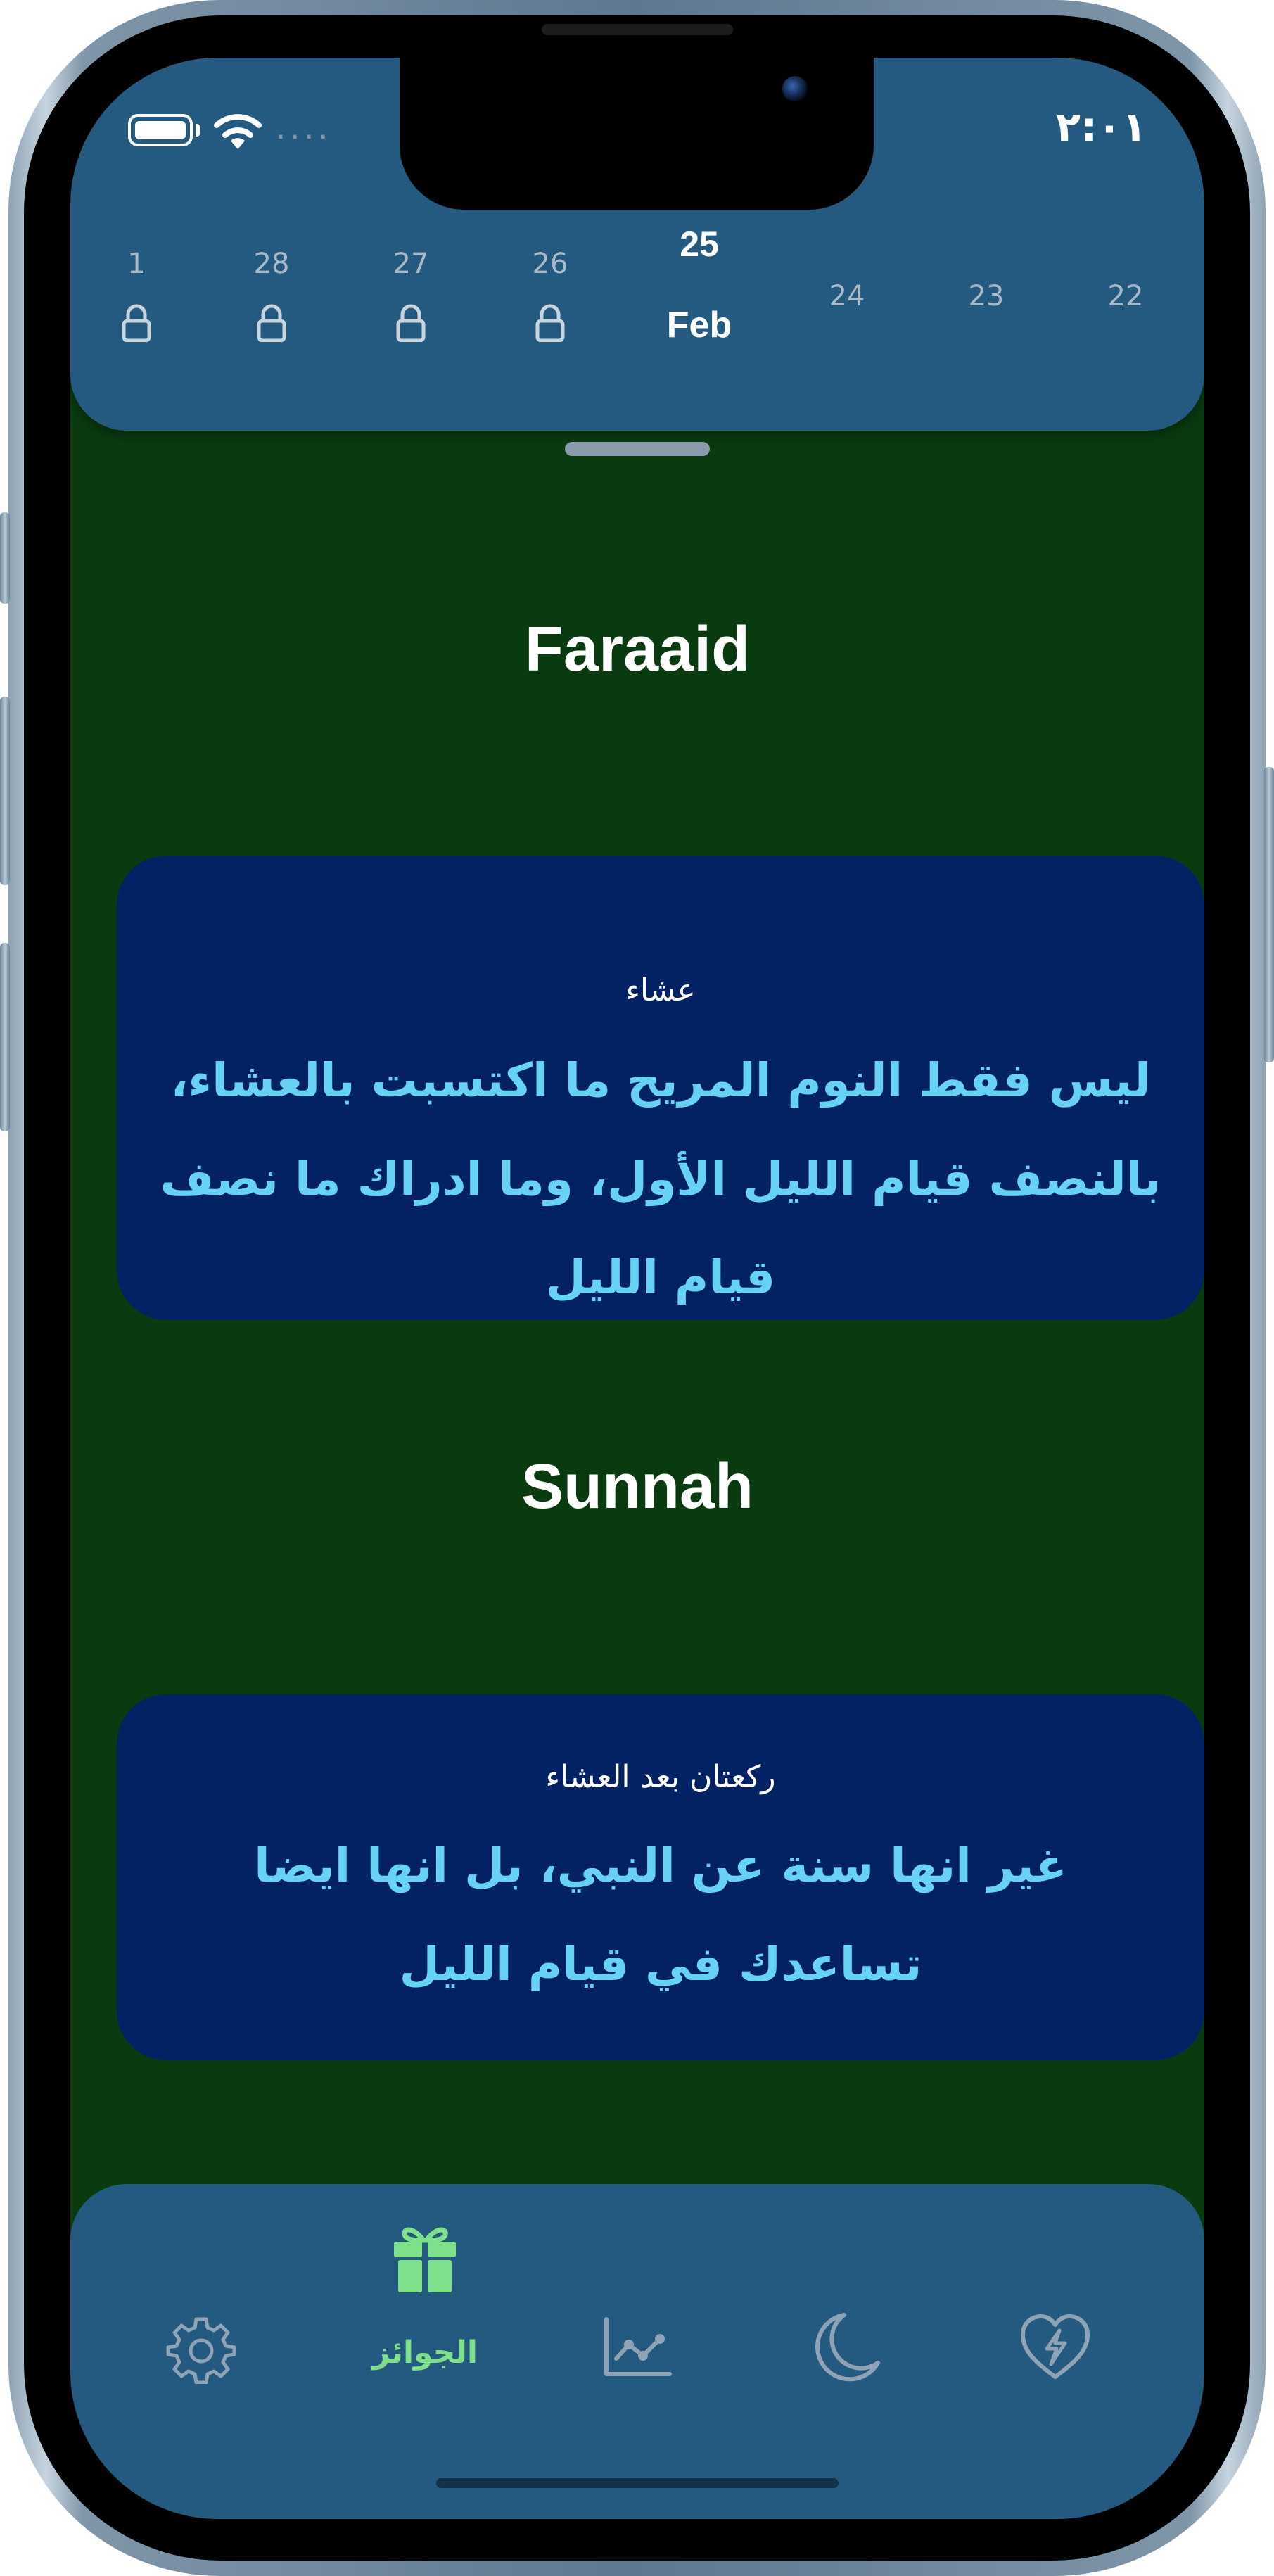 This screenshot has height=2576, width=1274. What do you see at coordinates (238, 131) in the screenshot?
I see `wifi-icon` at bounding box center [238, 131].